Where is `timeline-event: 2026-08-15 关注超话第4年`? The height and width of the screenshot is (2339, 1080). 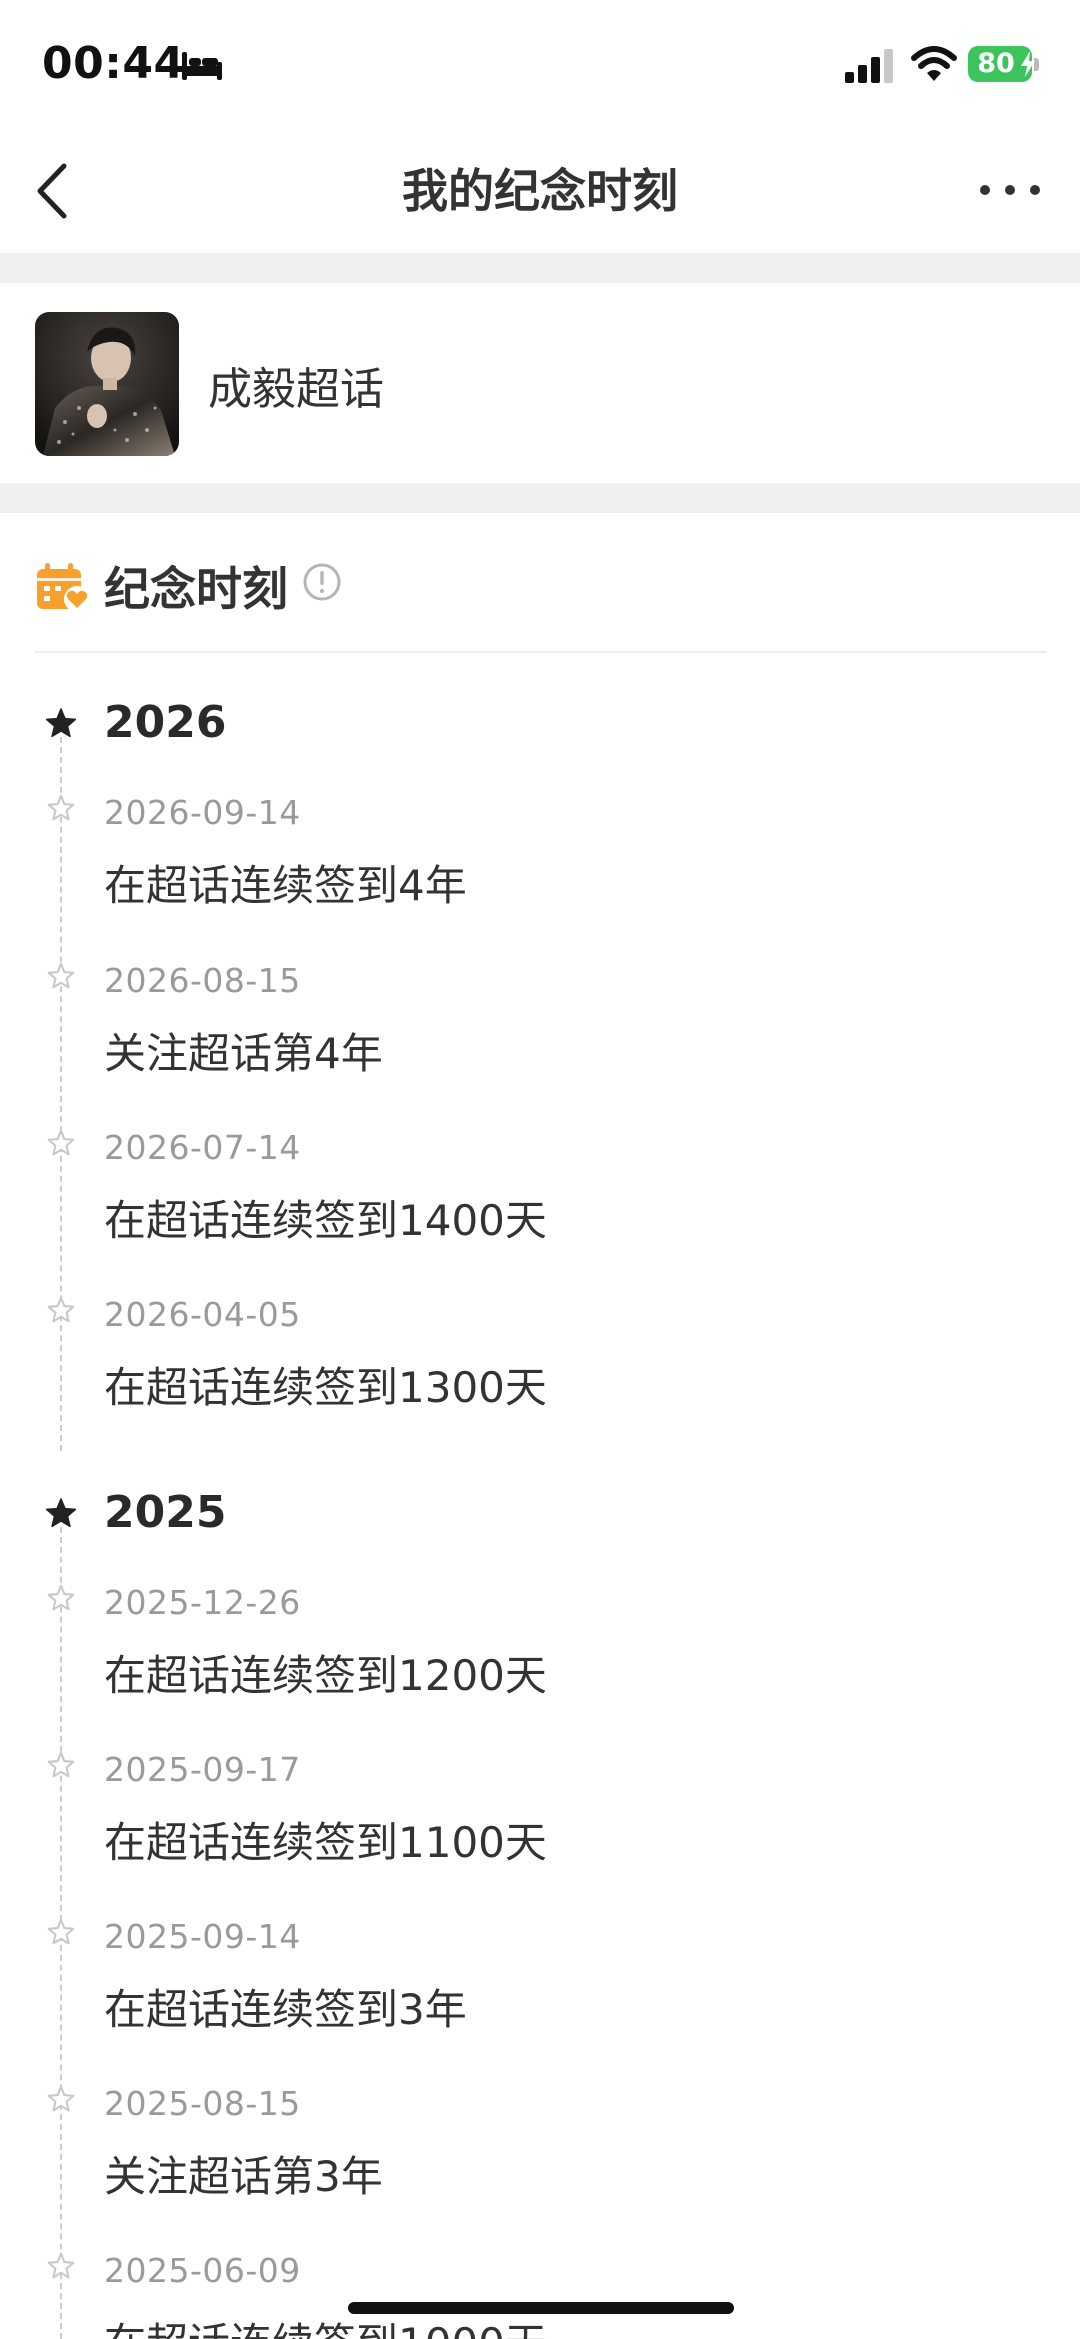
timeline-event: 2026-08-15 关注超话第4年 is located at coordinates (540, 1037).